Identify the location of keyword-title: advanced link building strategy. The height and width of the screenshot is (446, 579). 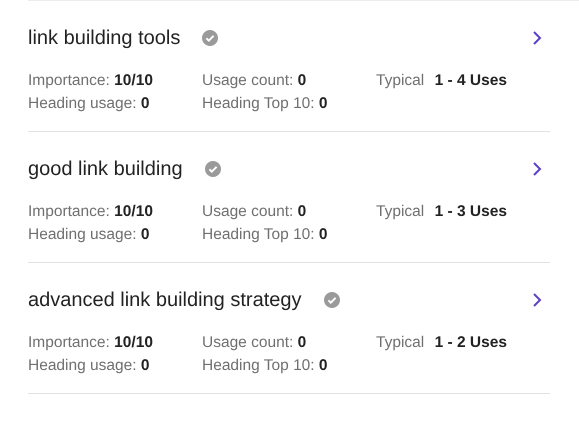
(165, 300).